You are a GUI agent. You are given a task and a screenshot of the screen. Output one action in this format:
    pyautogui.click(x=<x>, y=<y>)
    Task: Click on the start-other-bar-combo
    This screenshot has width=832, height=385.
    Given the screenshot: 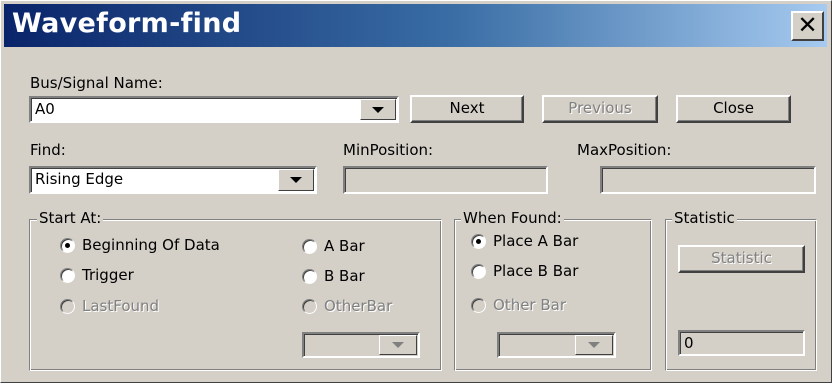 What is the action you would take?
    pyautogui.click(x=361, y=345)
    